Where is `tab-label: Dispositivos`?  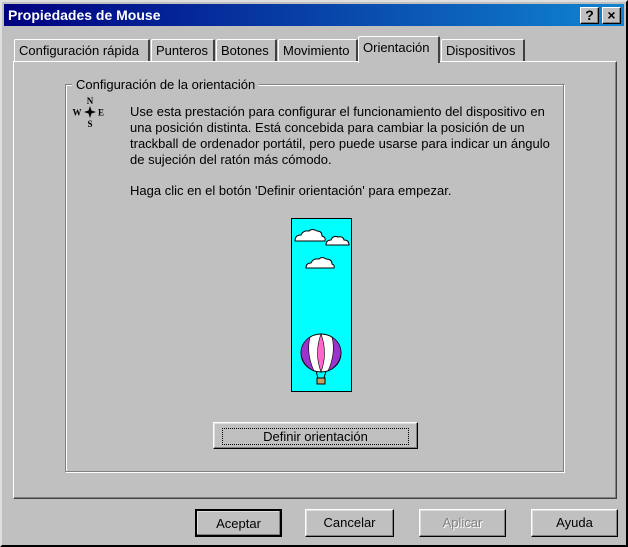 tab-label: Dispositivos is located at coordinates (481, 50).